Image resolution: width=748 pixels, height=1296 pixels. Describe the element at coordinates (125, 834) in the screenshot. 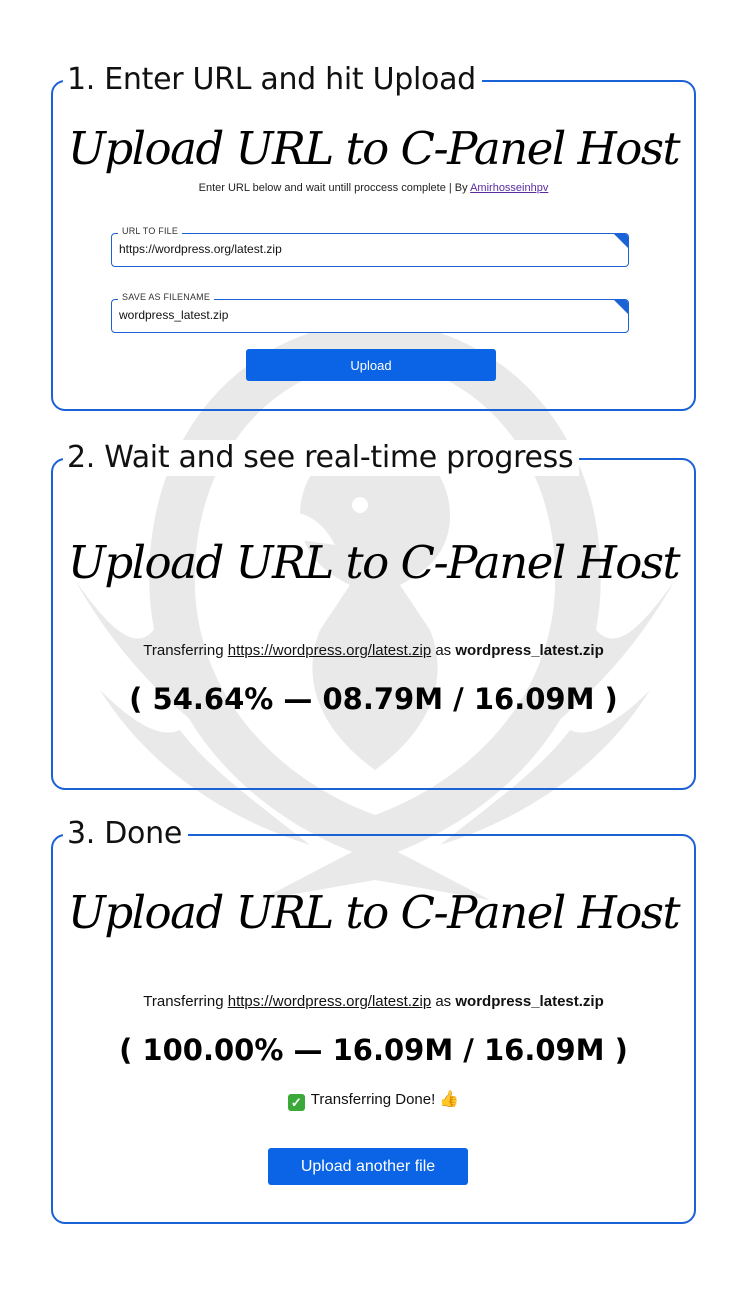

I see `step3-legend: 3. Done` at that location.